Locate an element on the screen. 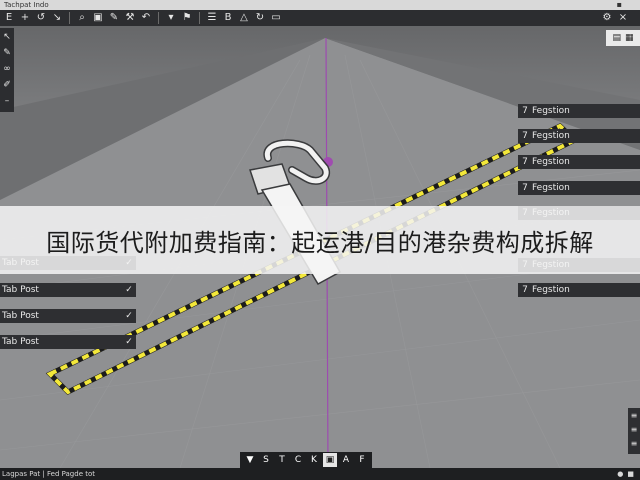  more-icon: ≡ is located at coordinates (634, 444).